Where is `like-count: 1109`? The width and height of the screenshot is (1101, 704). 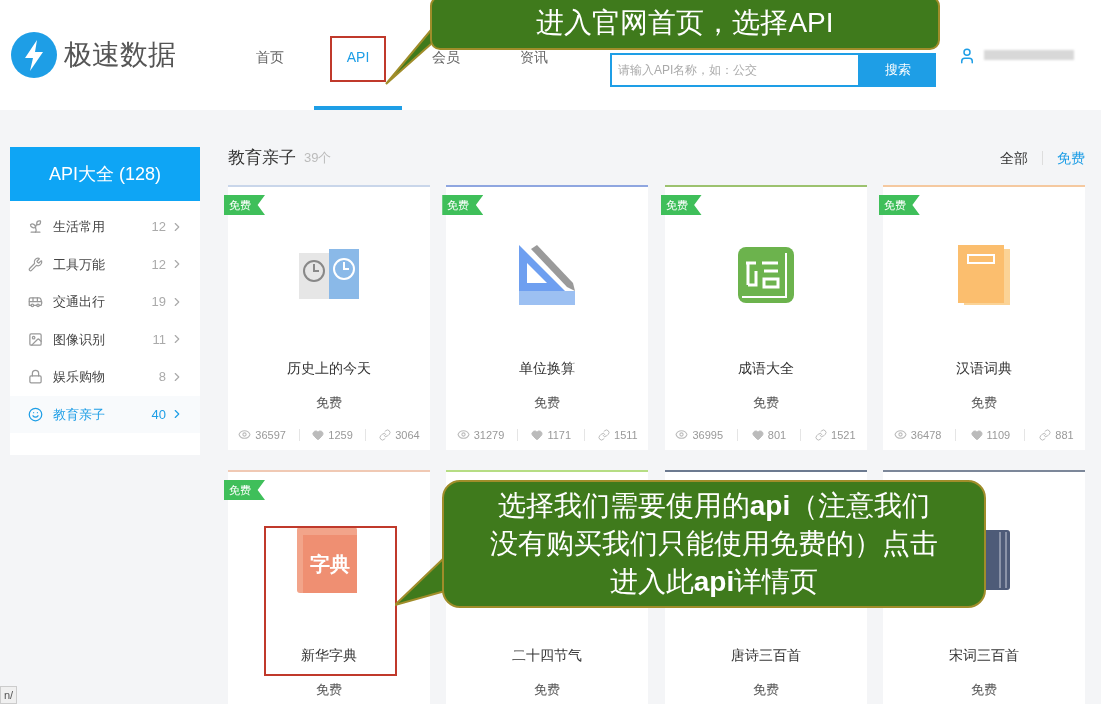 like-count: 1109 is located at coordinates (998, 435).